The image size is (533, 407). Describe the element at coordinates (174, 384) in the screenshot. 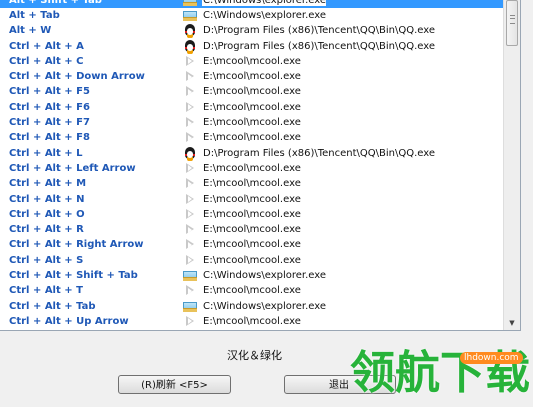

I see `refresh-button: (R)刷新 <F5>` at that location.